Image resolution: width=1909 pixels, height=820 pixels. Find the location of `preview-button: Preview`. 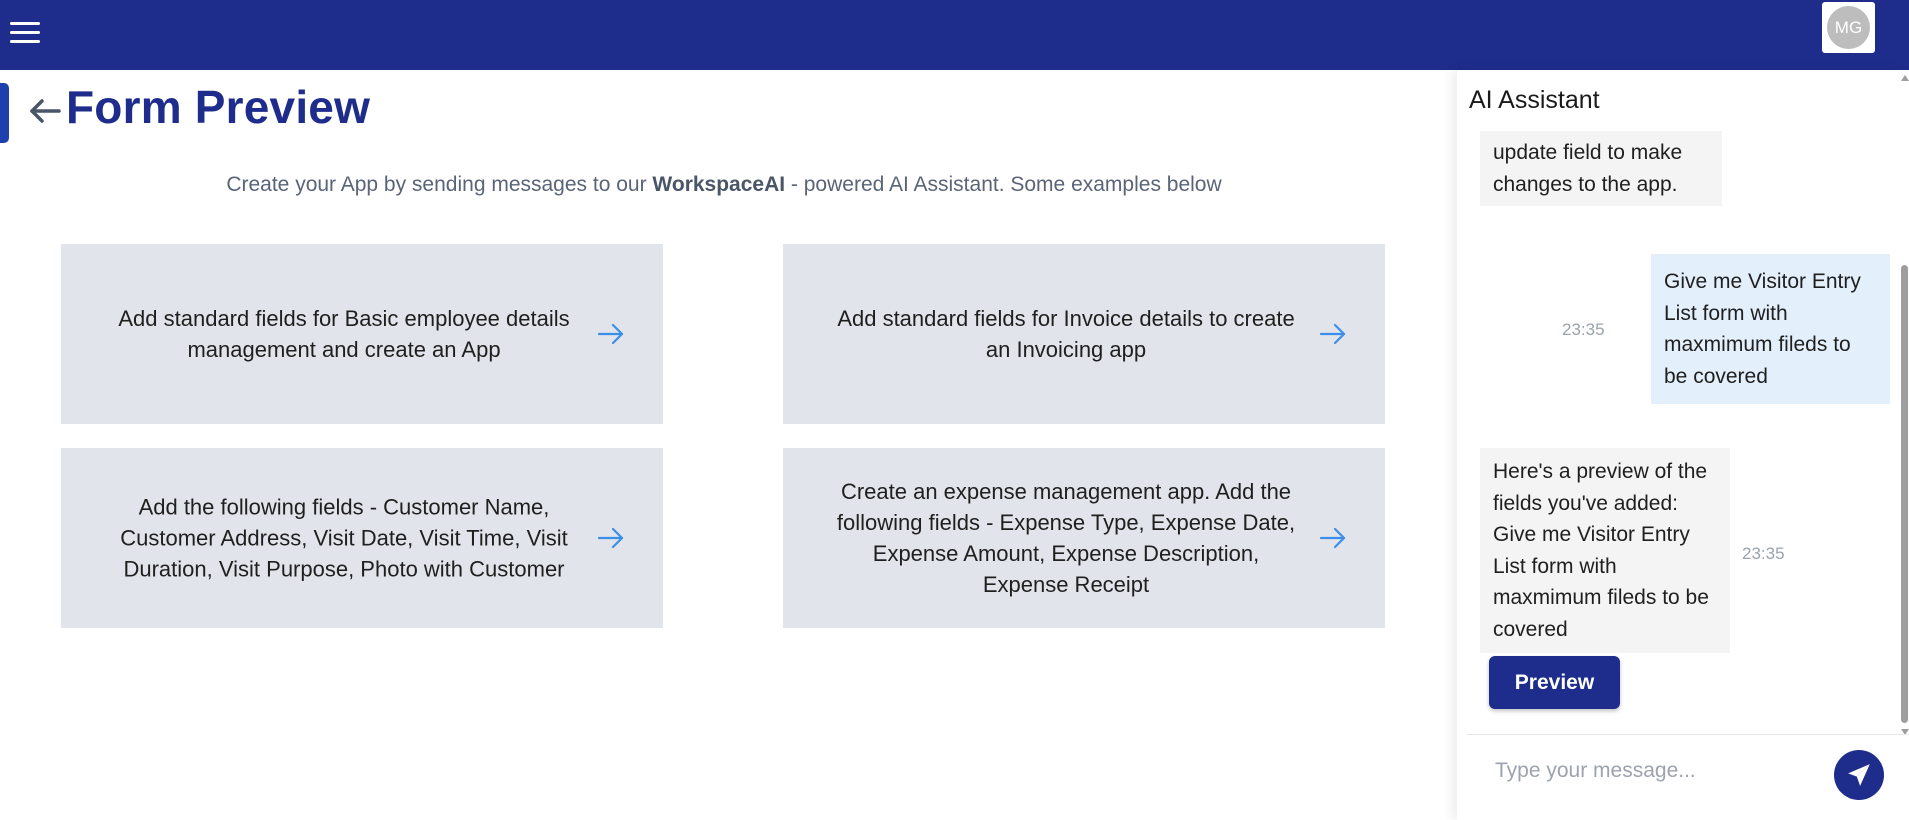

preview-button: Preview is located at coordinates (1554, 682).